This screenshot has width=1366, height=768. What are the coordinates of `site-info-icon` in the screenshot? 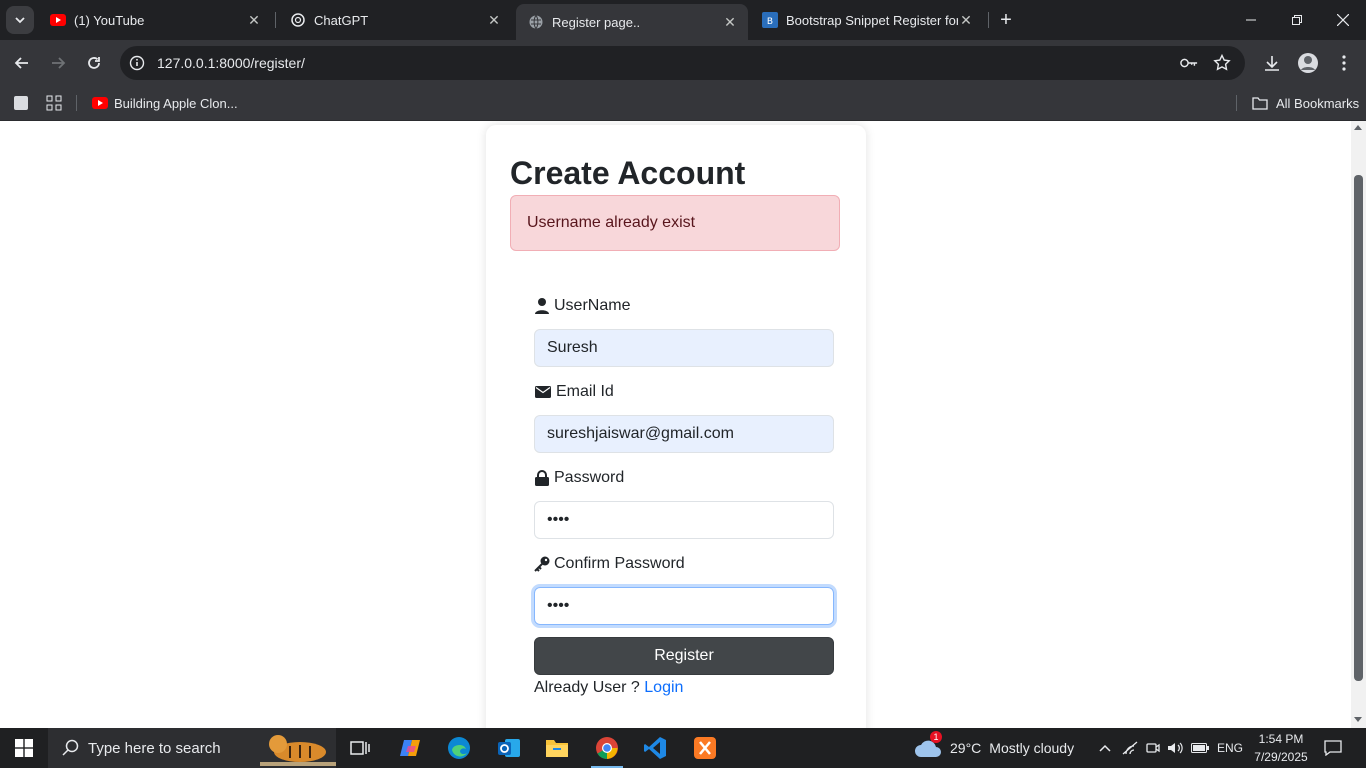 It's located at (137, 63).